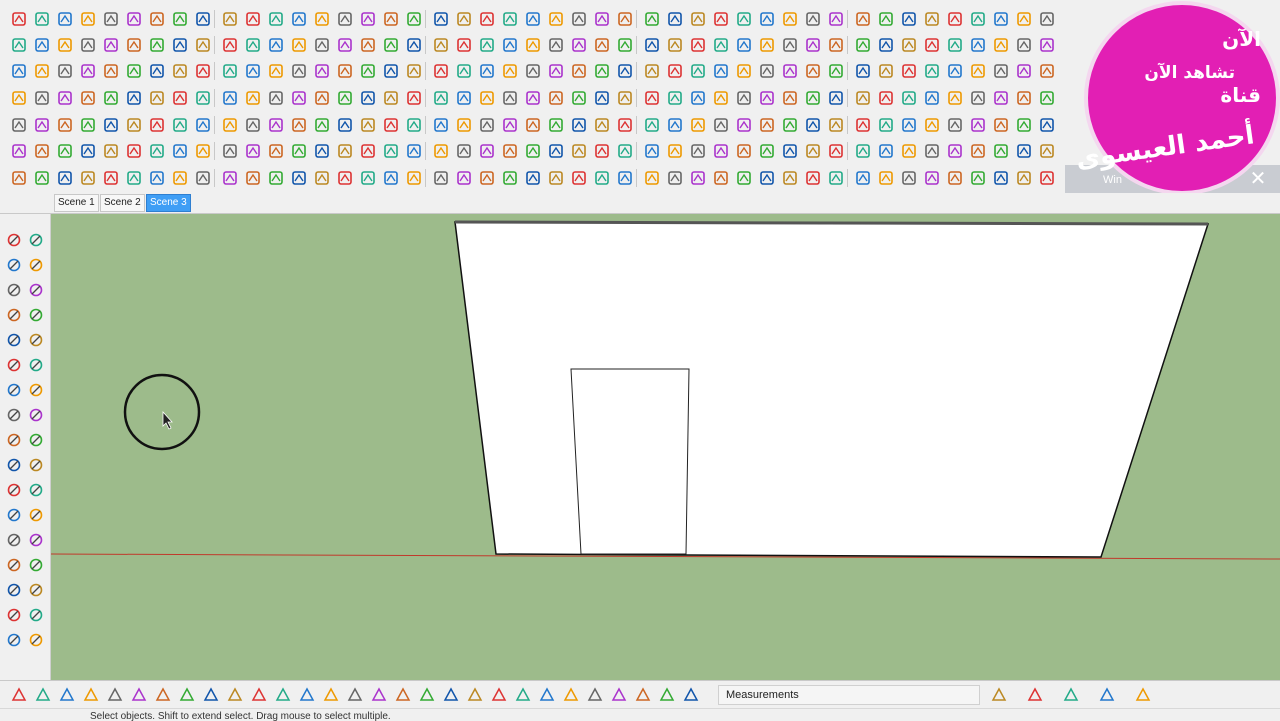  I want to click on polygon-icon, so click(36, 340).